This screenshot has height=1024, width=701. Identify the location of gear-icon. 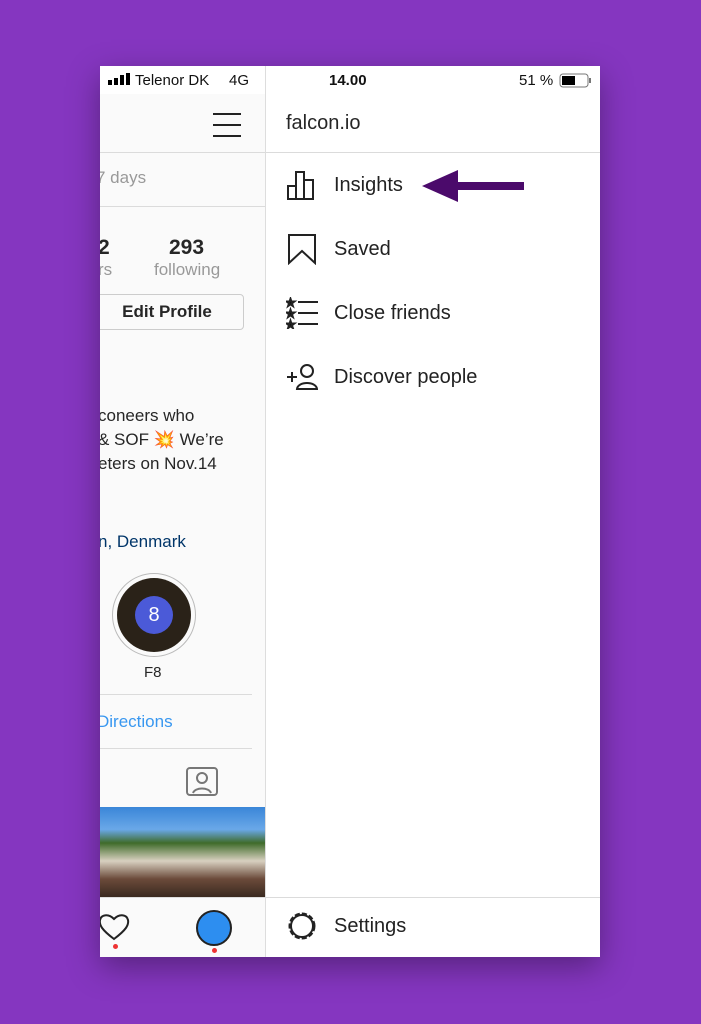
(302, 926).